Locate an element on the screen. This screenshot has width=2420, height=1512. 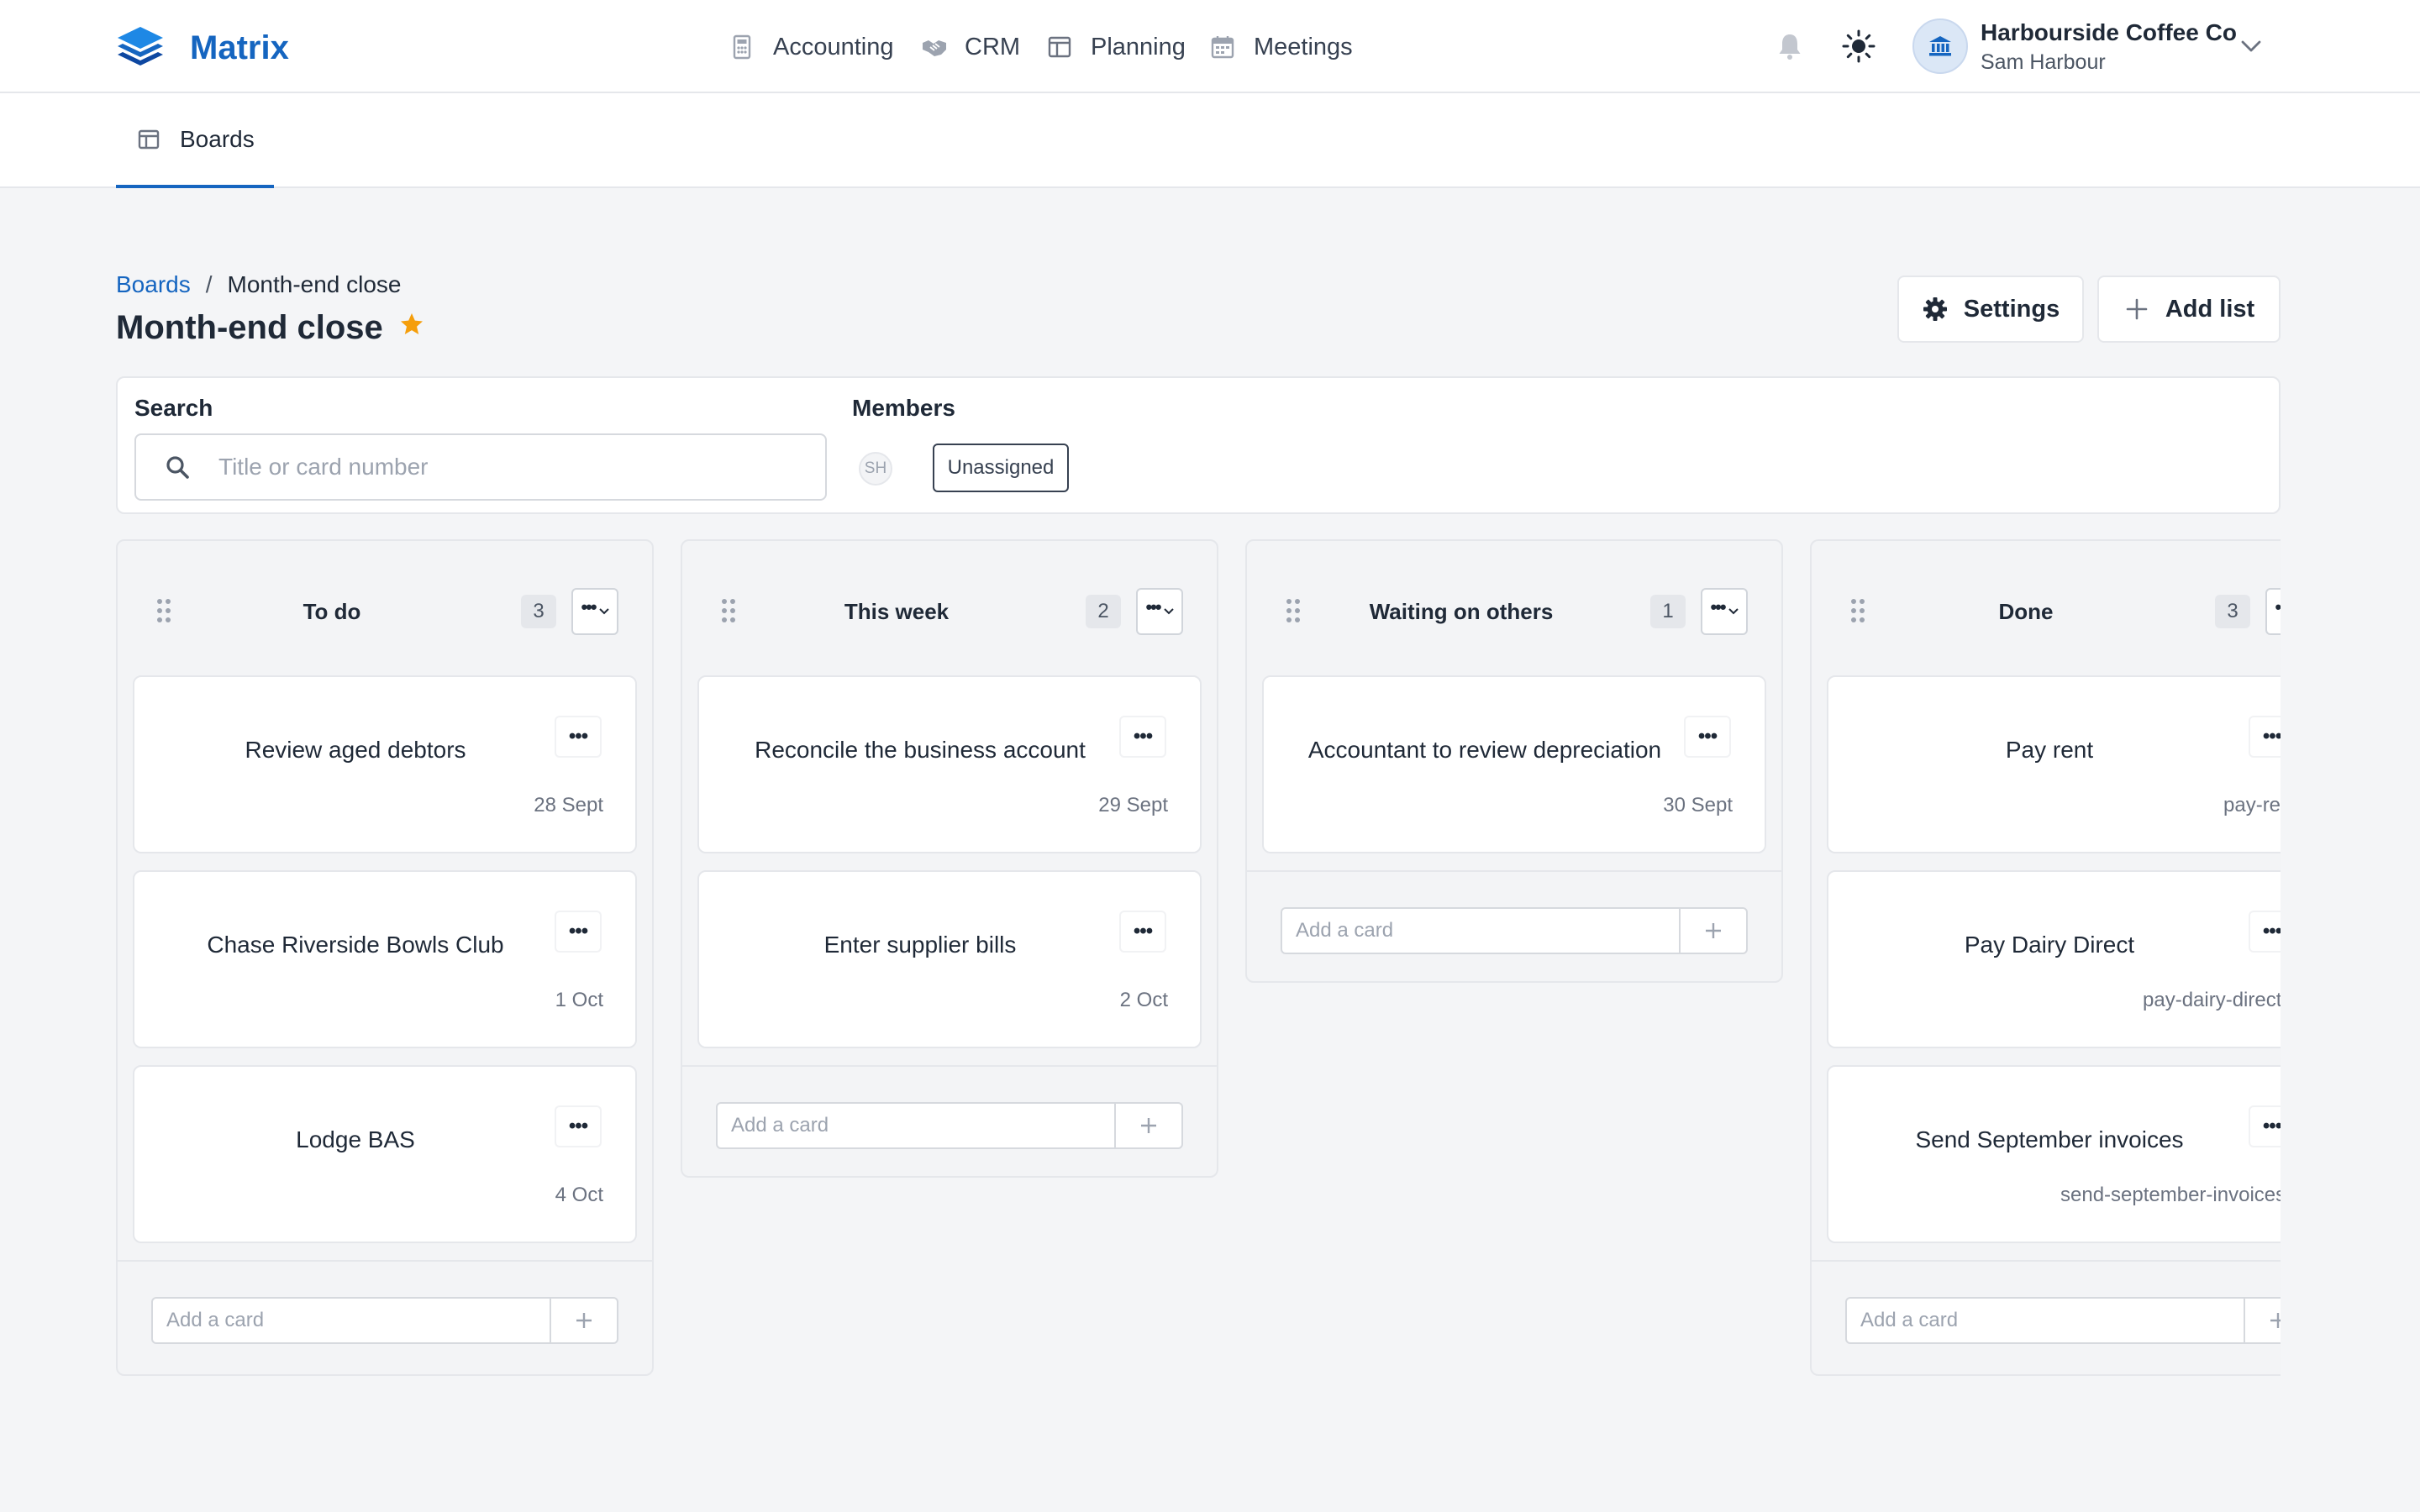
calculator-icon is located at coordinates (742, 47).